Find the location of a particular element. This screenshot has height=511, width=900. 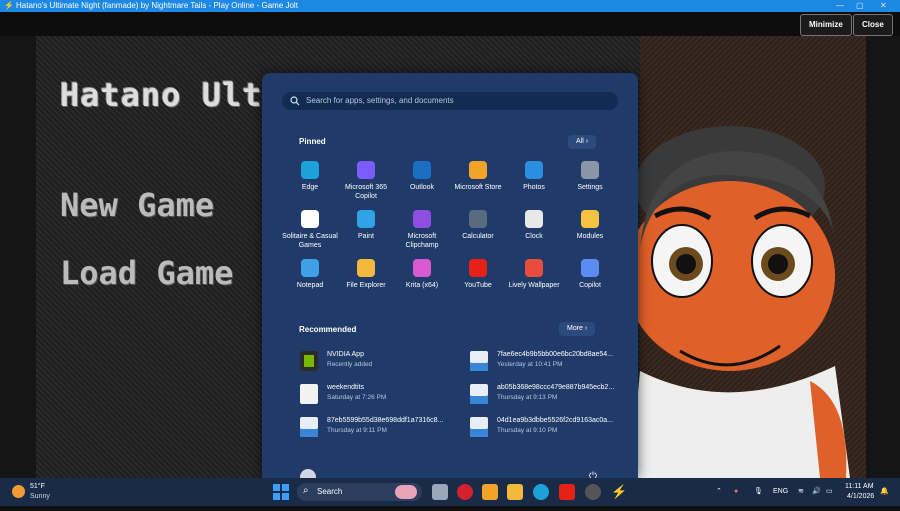

pinned-app-label: File Explorer is located at coordinates (366, 285).